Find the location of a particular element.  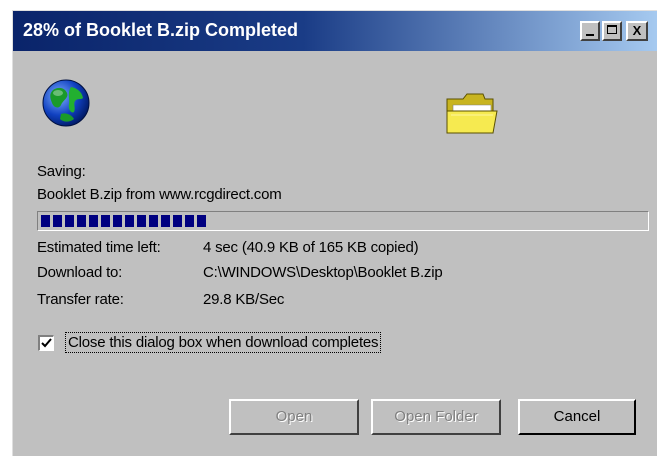

transfer-rate-value: 29.8 KB/Sec is located at coordinates (244, 299).